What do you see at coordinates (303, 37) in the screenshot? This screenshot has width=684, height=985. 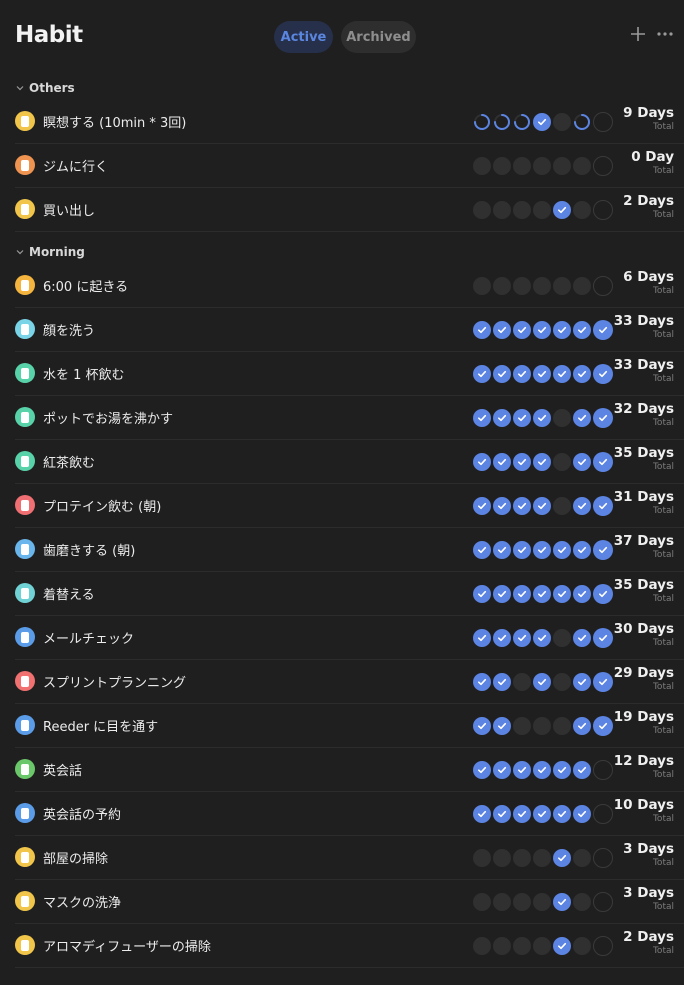 I see `tab-active: Active` at bounding box center [303, 37].